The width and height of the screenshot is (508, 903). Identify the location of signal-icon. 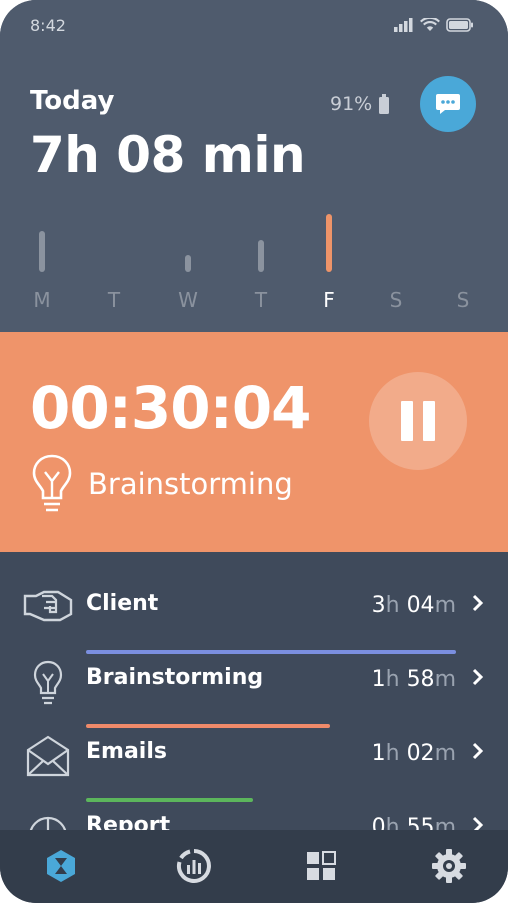
(403, 25).